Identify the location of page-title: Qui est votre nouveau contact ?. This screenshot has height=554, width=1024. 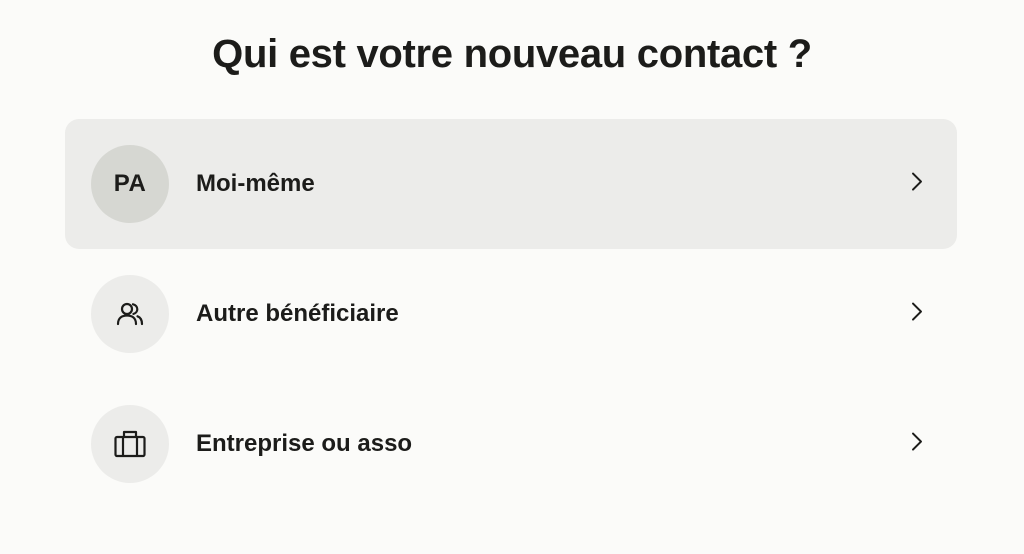
(512, 54).